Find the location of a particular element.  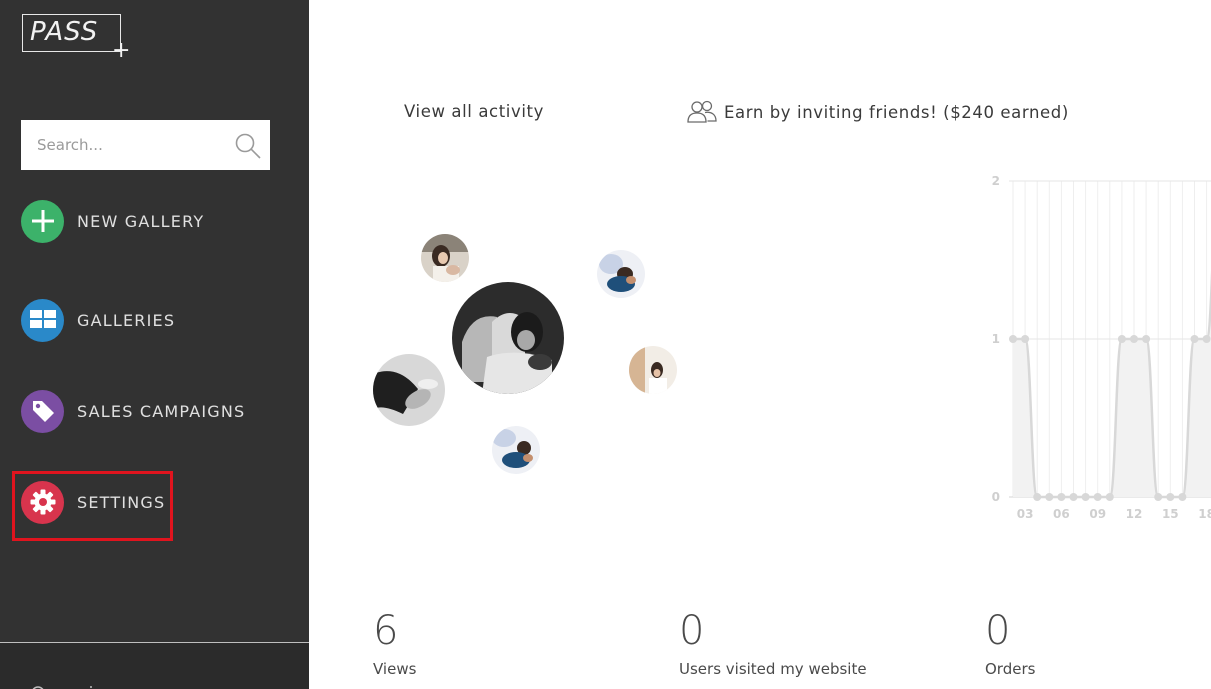

chart-y-tick-label: 2 is located at coordinates (996, 181).